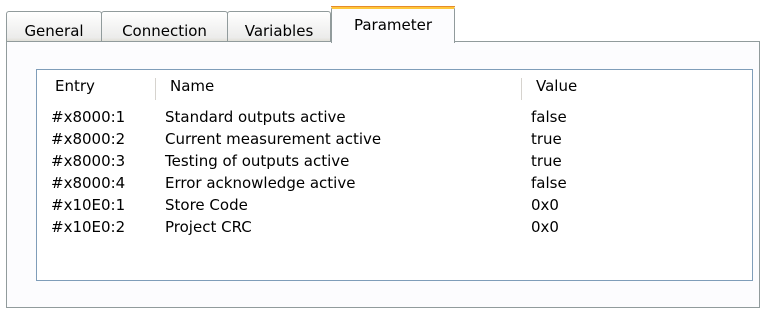 The image size is (763, 311). I want to click on name-cell: Error acknowledge active, so click(260, 183).